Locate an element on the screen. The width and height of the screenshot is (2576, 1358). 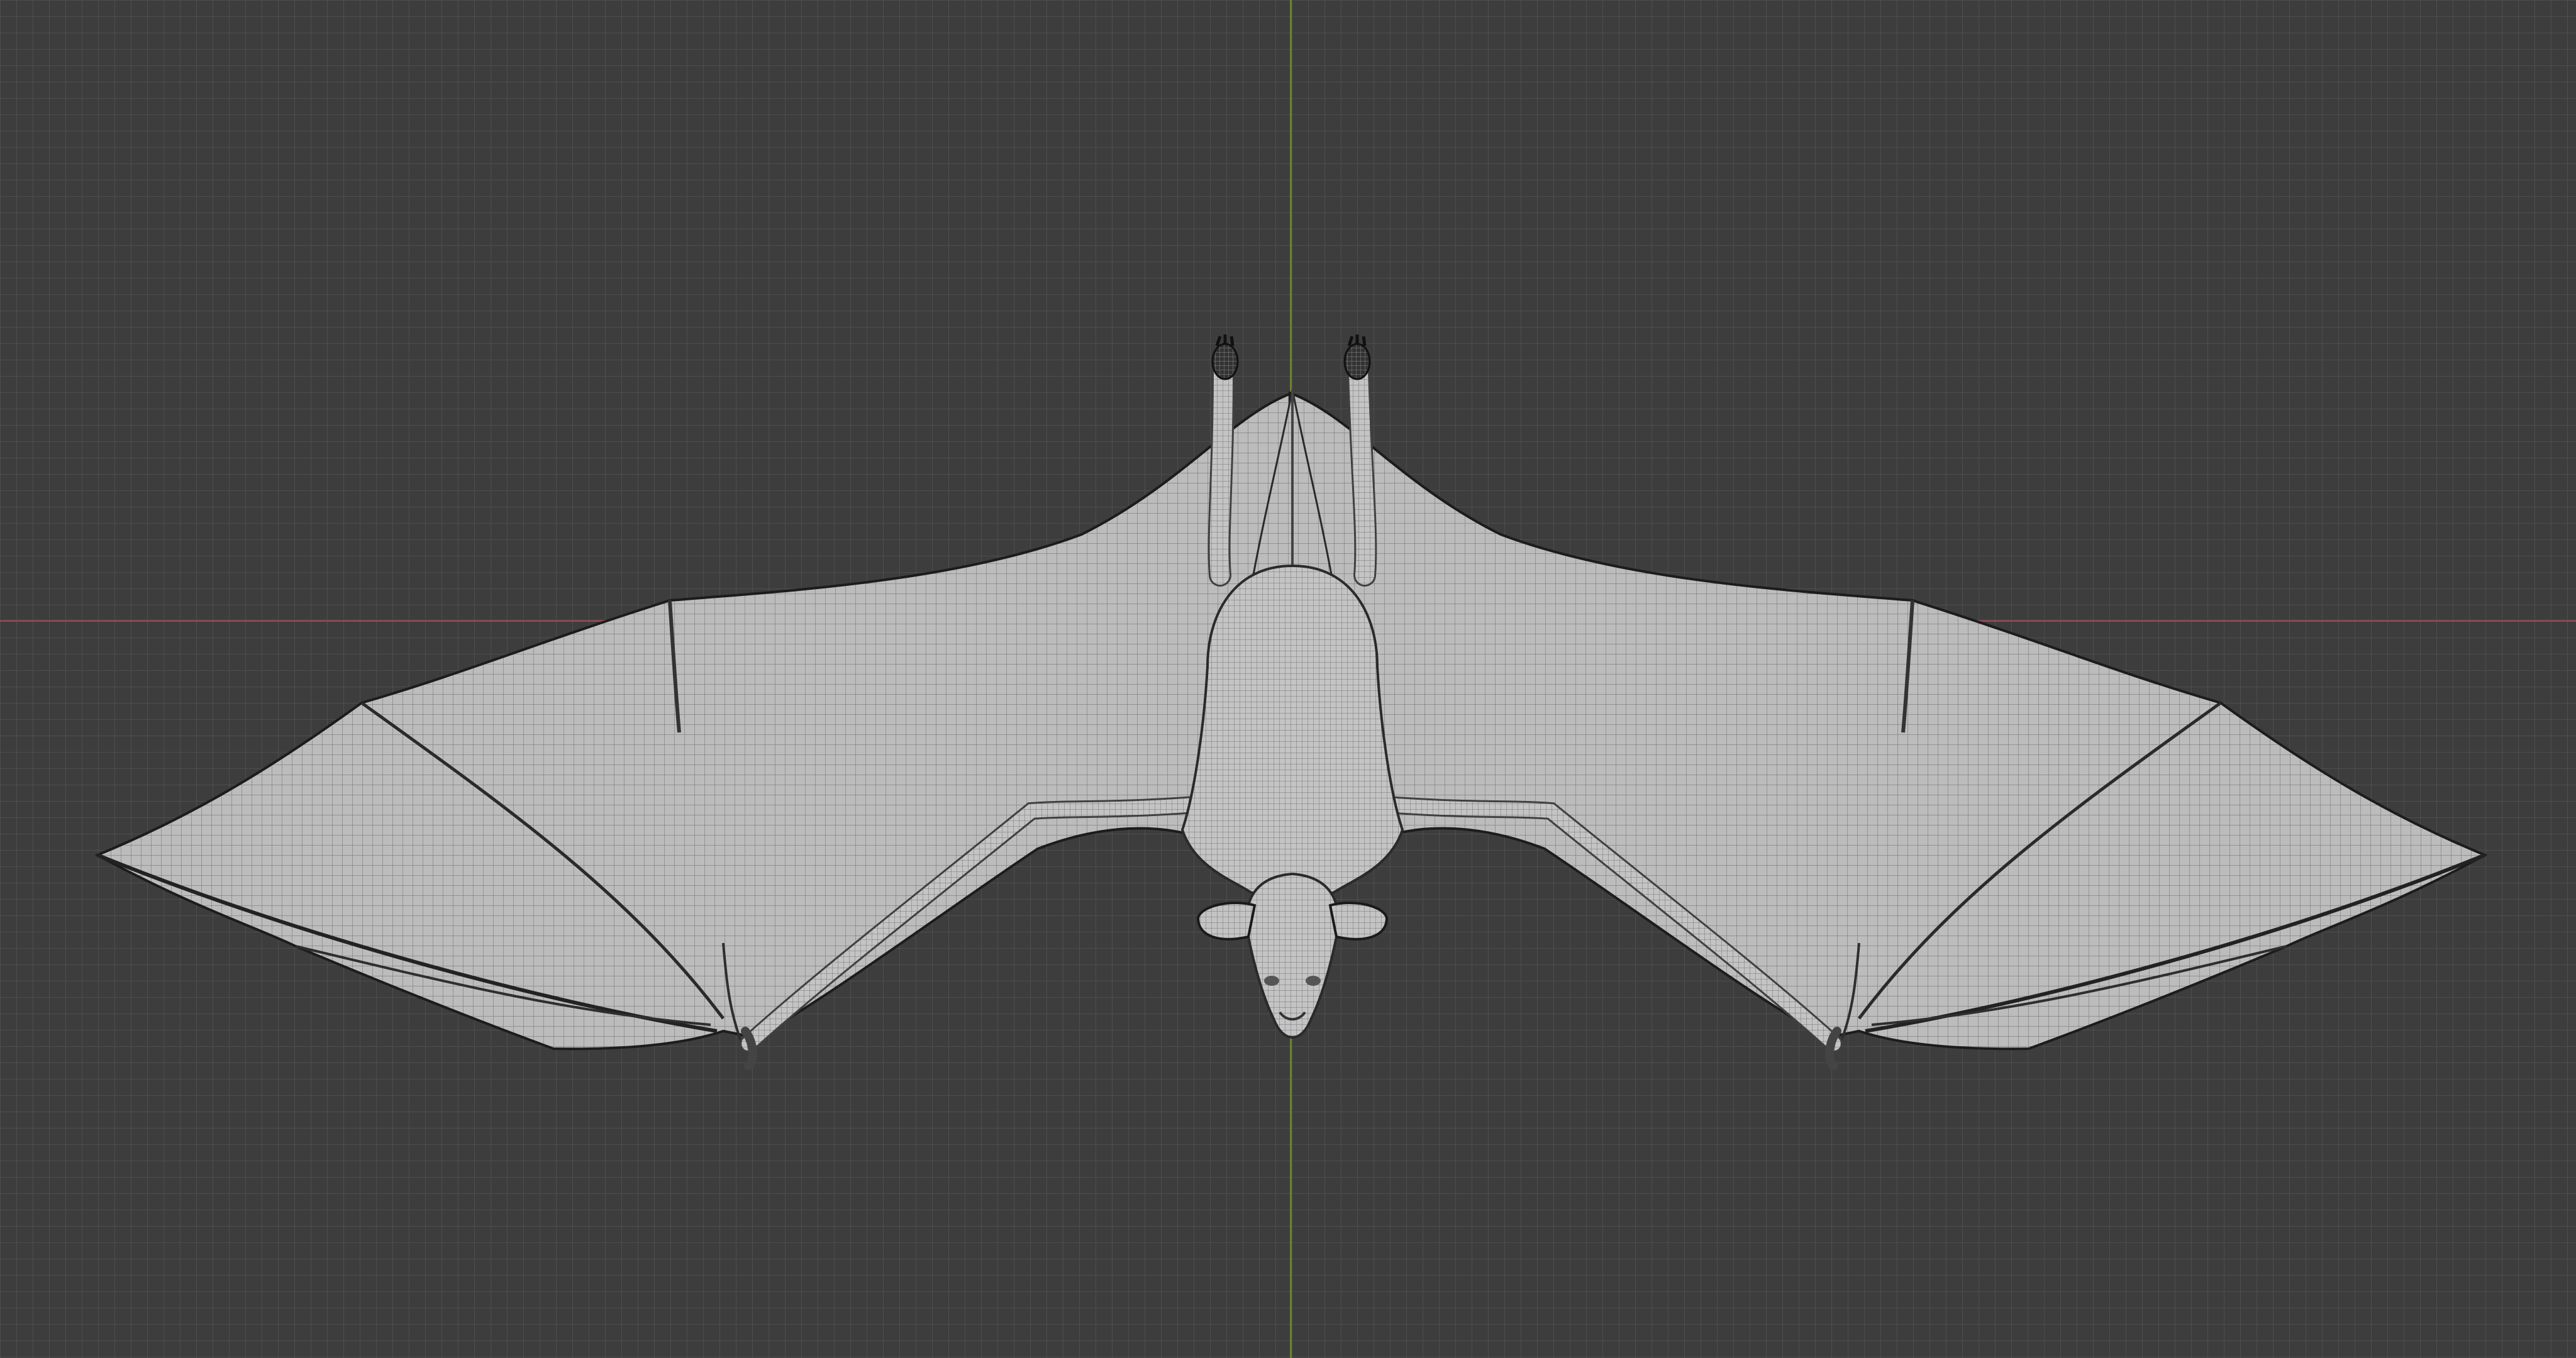
head is located at coordinates (1292, 955).